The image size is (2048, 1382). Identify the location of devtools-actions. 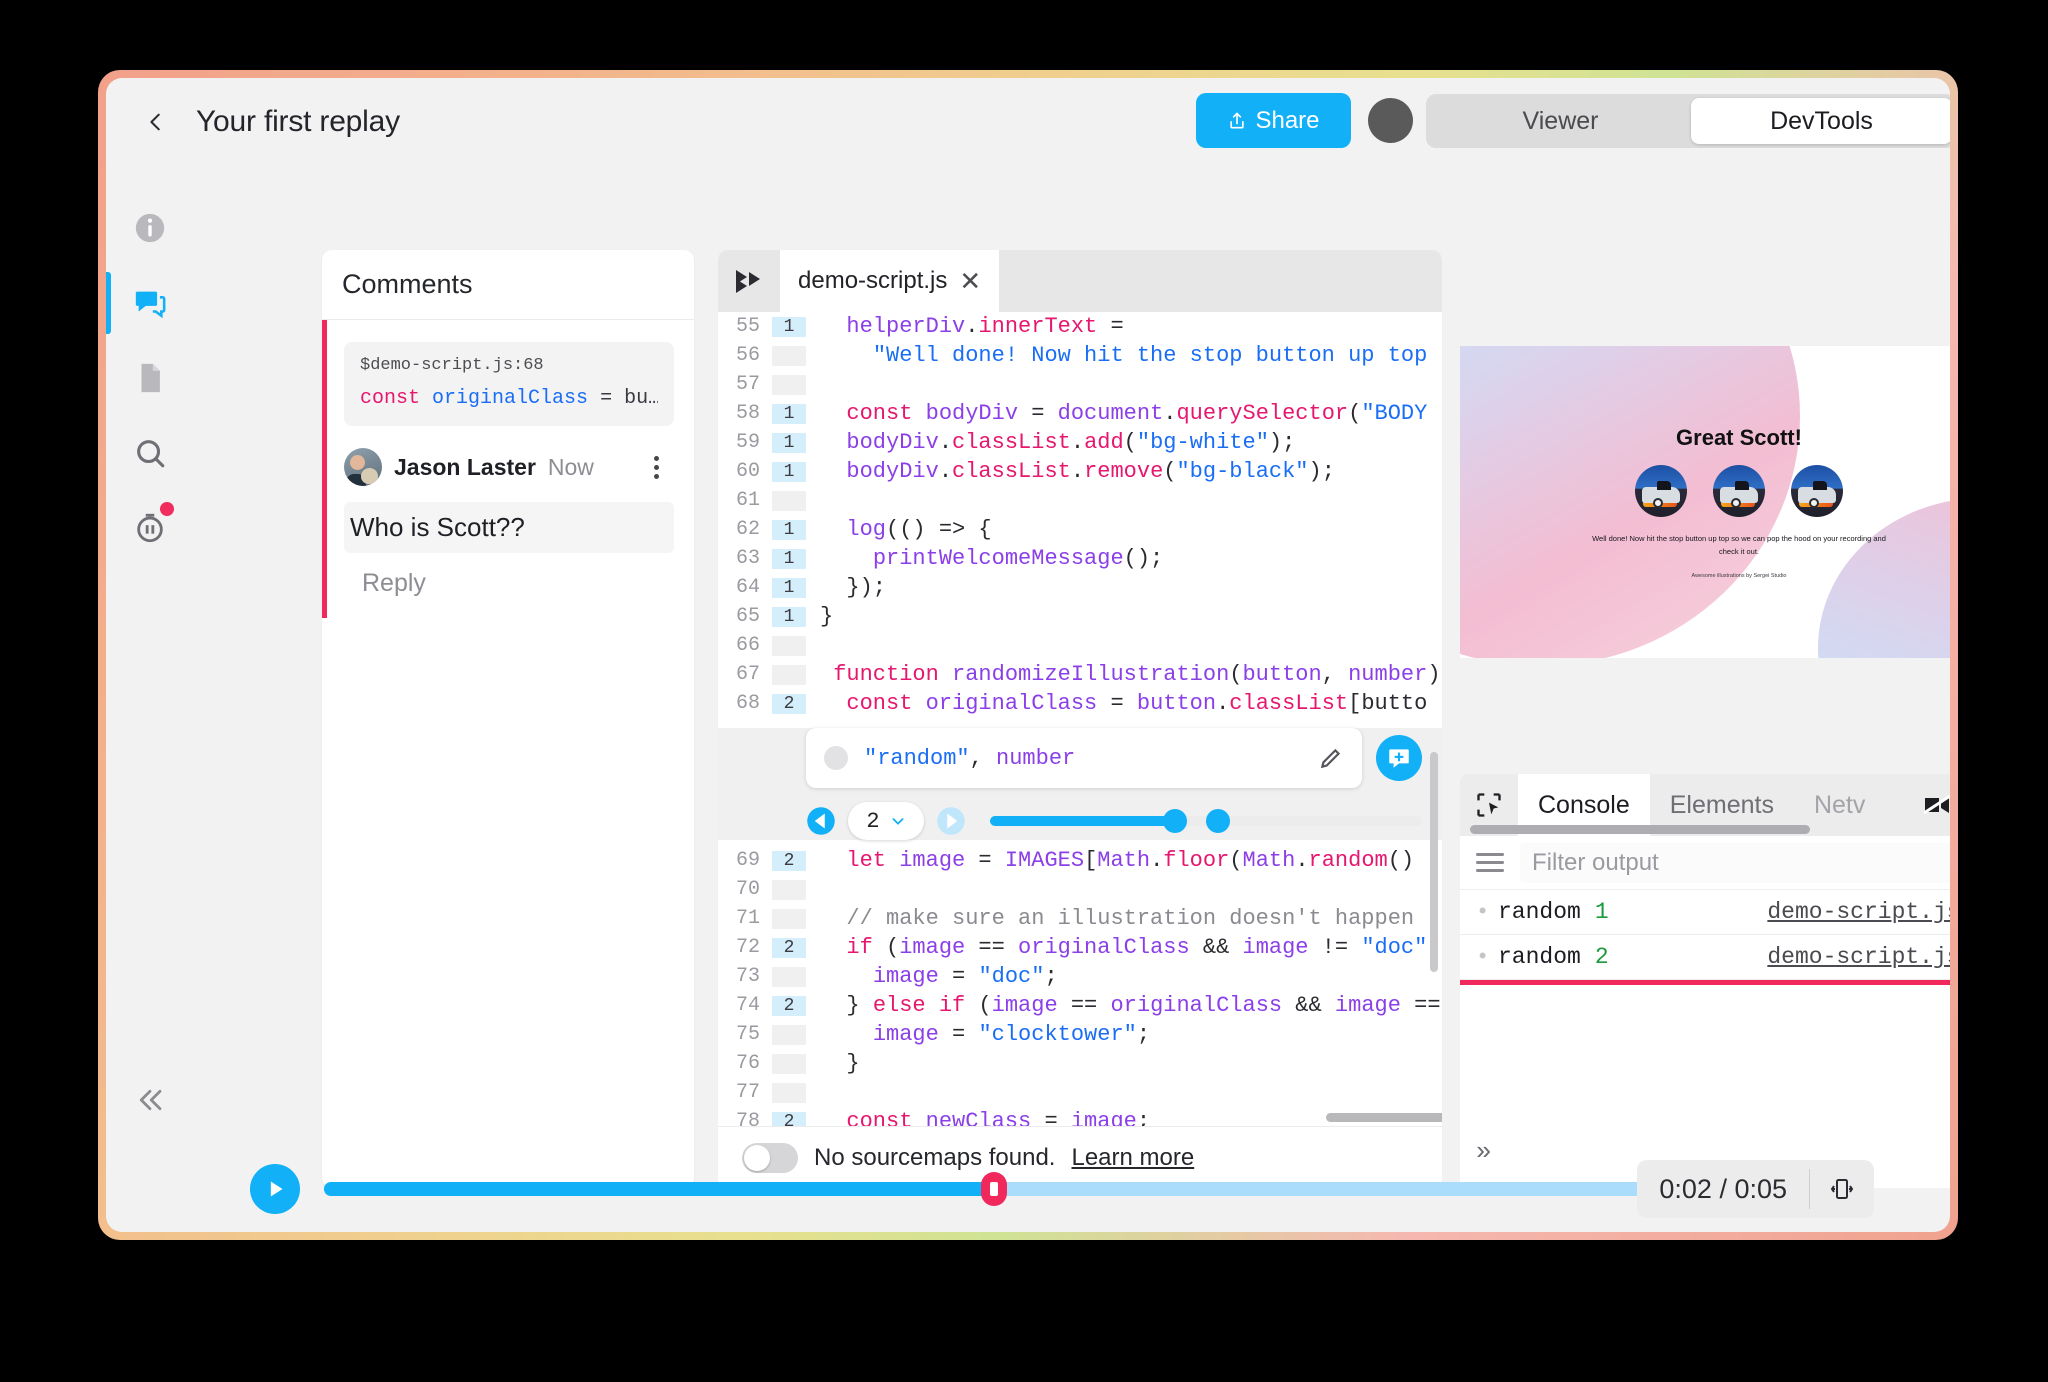
(1936, 805).